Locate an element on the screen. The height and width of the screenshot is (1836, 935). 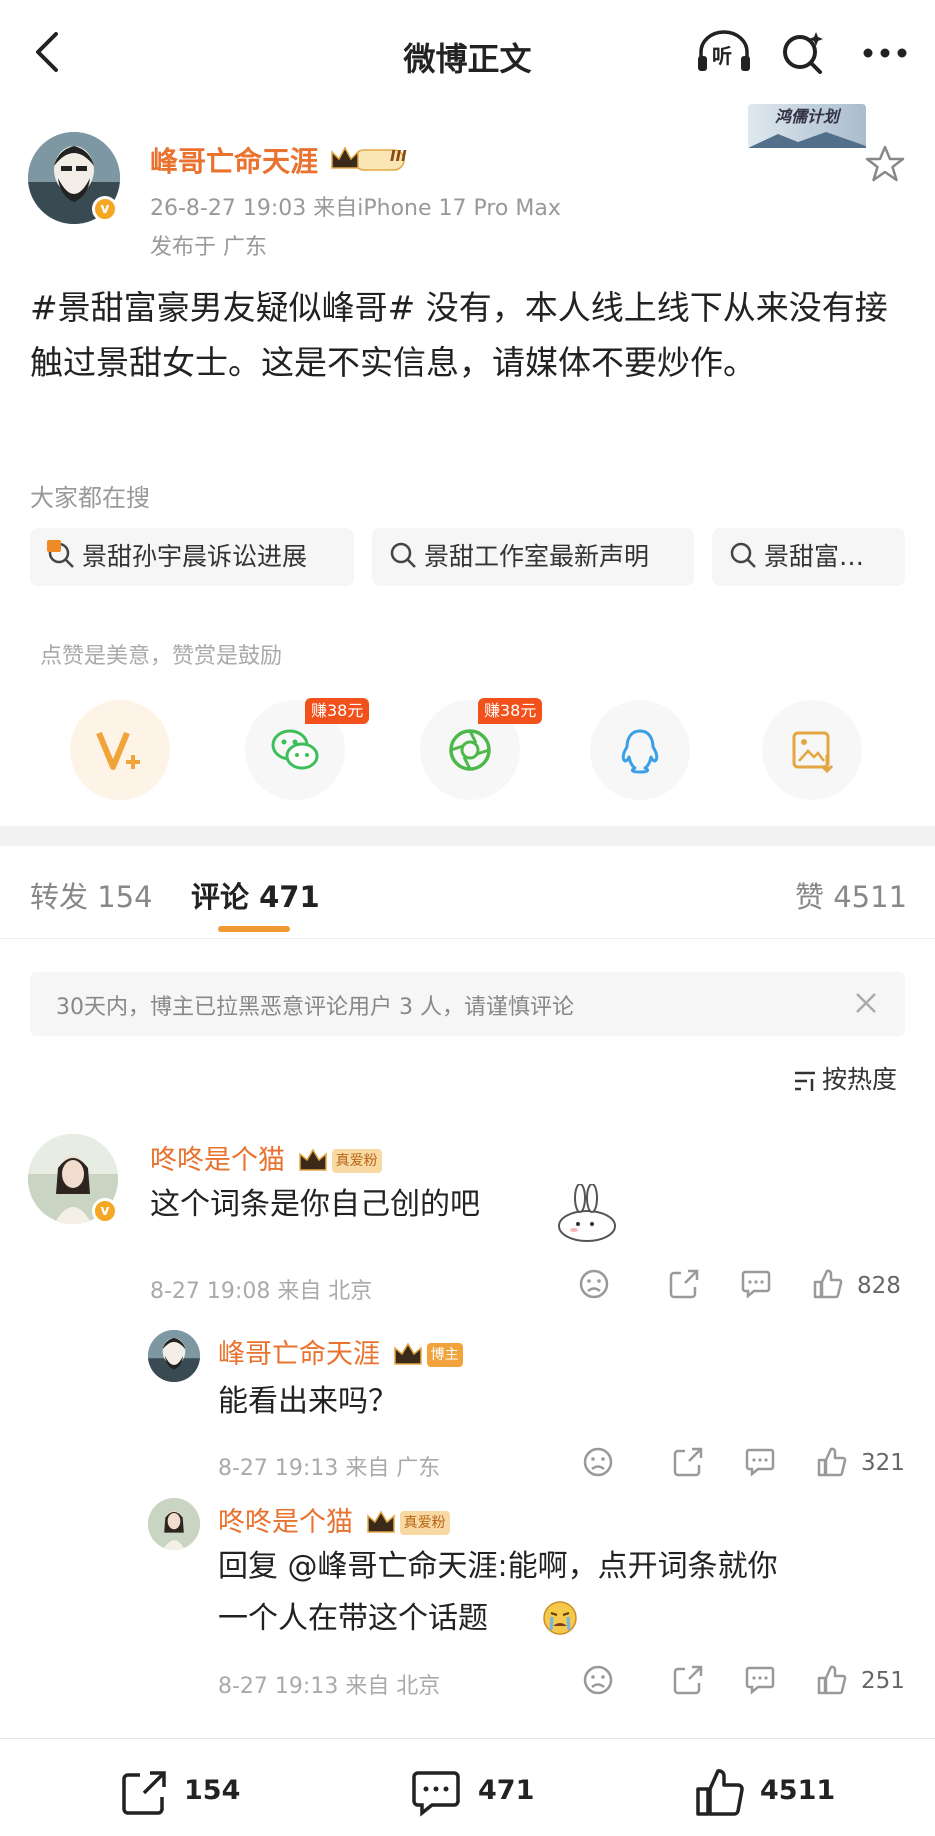
section-divider is located at coordinates (467, 836).